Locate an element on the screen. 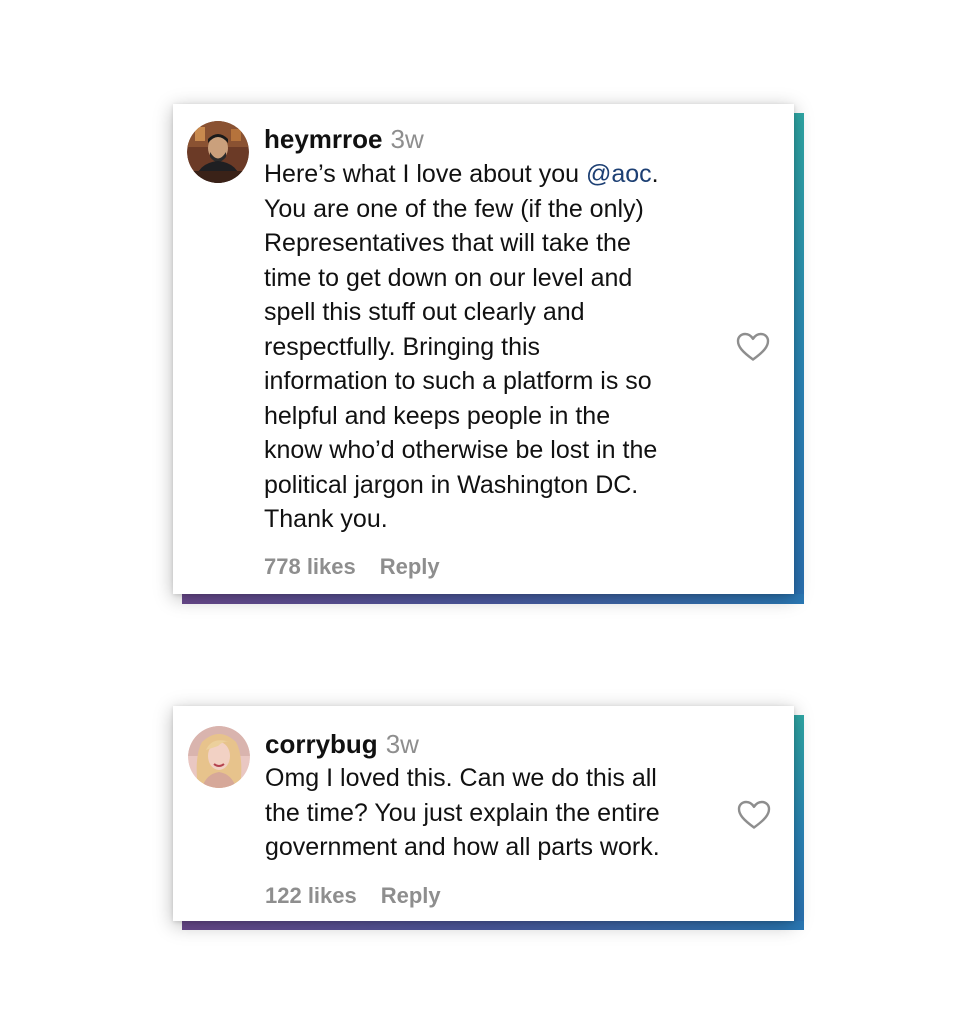 This screenshot has width=966, height=1024. likes-count: 778 likes is located at coordinates (310, 566).